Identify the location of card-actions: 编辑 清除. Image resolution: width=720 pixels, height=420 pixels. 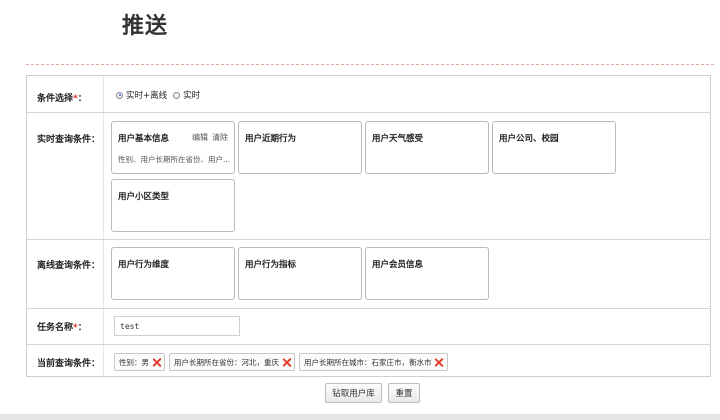
(208, 137).